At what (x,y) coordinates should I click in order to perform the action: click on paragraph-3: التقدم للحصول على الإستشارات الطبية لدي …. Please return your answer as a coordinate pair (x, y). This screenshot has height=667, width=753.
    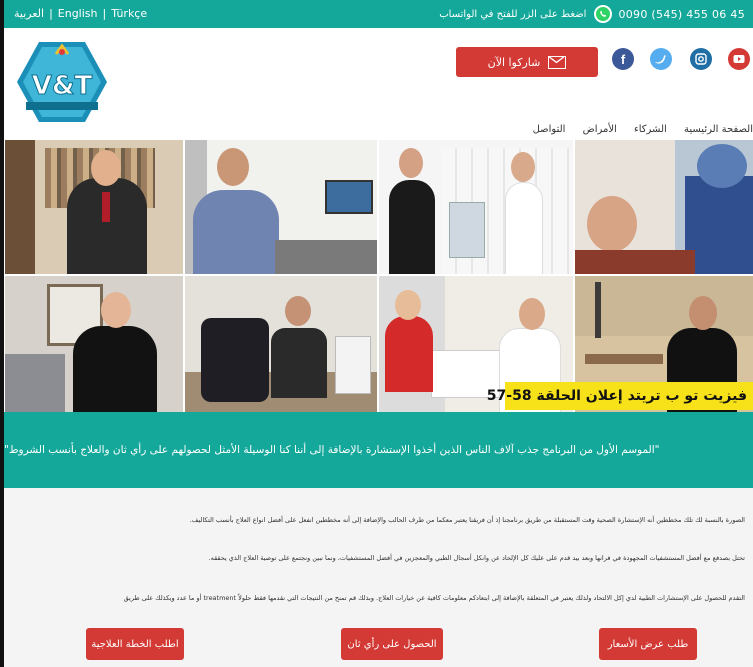
    Looking at the image, I should click on (434, 598).